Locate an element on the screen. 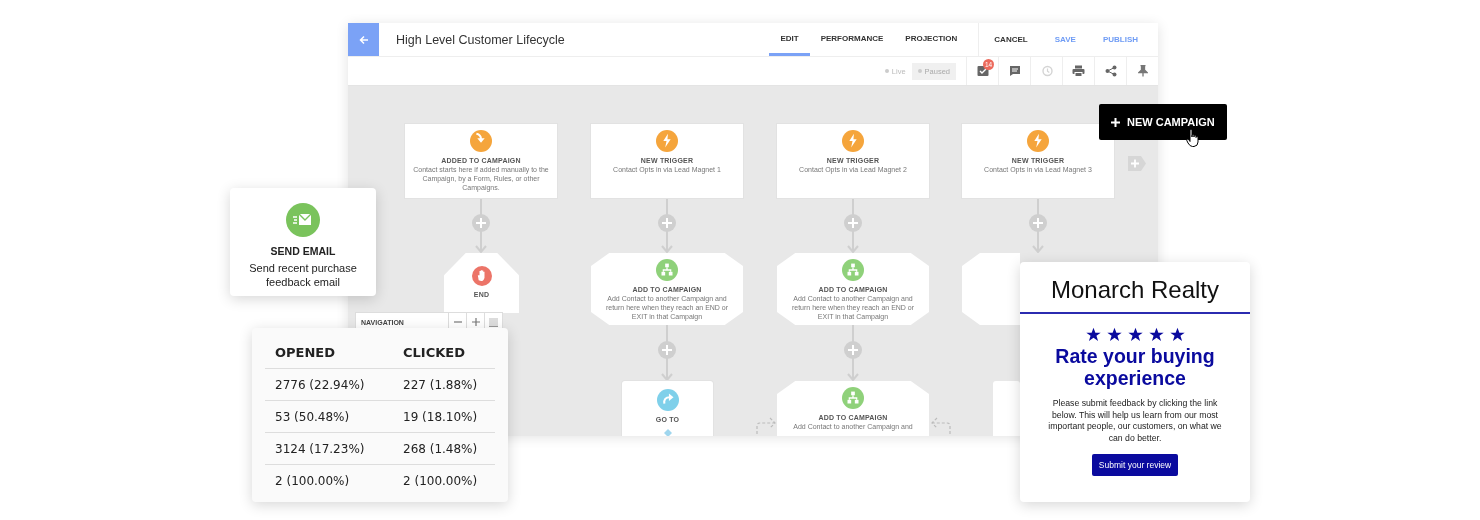  pin-icon is located at coordinates (1142, 71).